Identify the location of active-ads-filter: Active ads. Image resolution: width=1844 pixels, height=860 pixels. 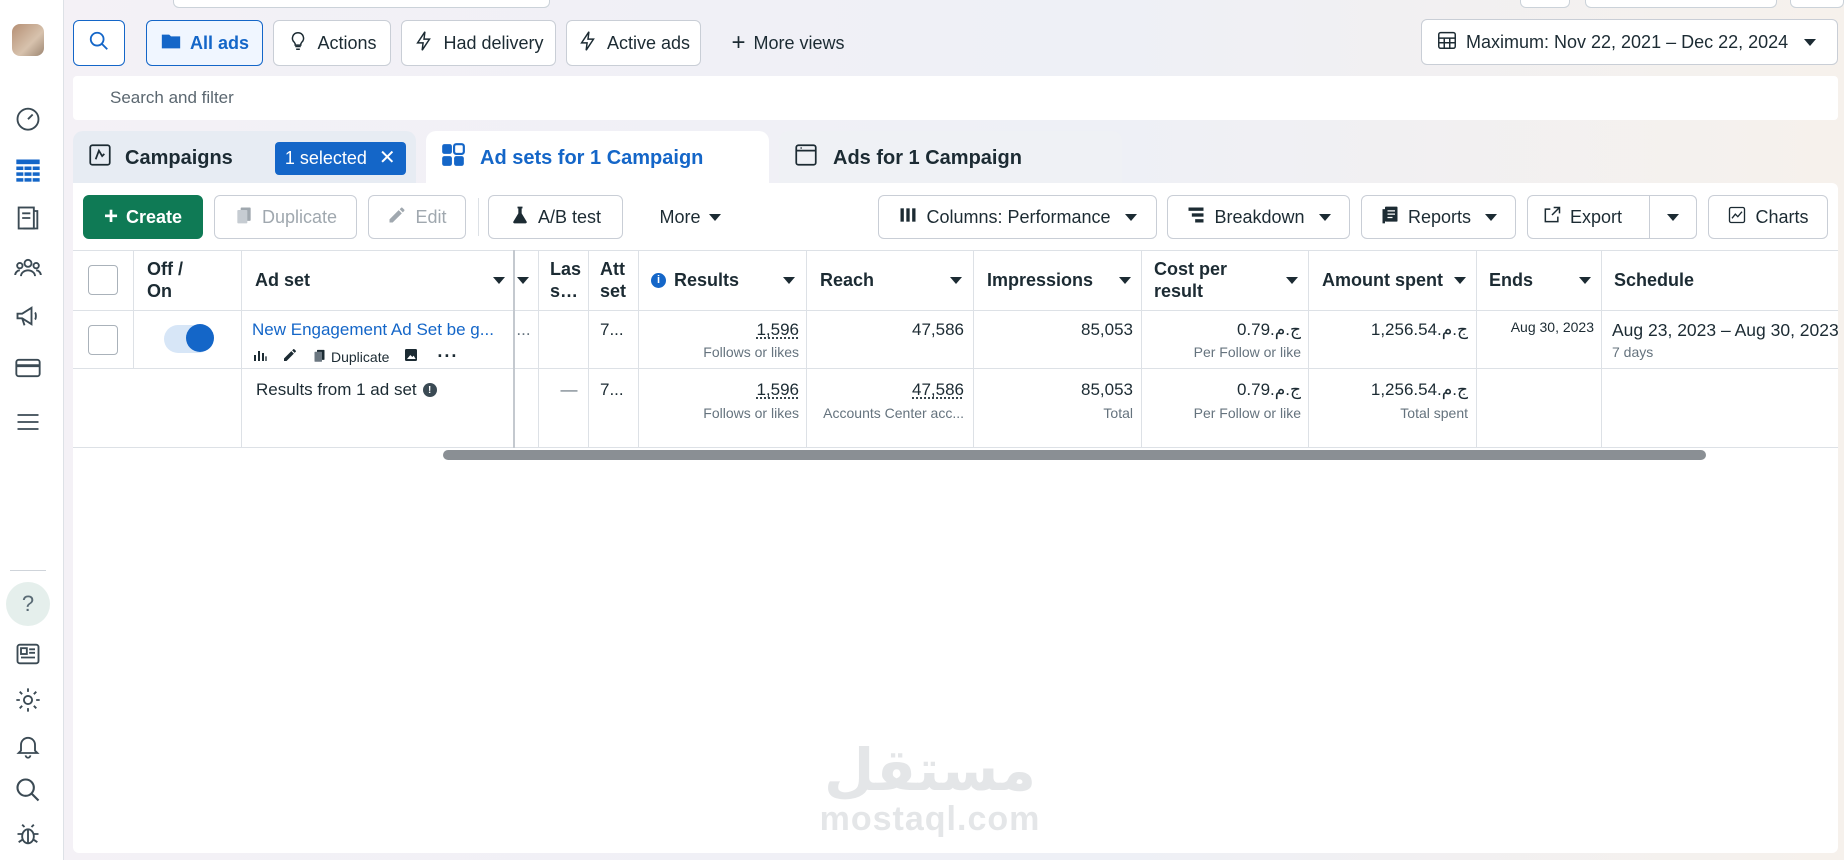
(633, 43).